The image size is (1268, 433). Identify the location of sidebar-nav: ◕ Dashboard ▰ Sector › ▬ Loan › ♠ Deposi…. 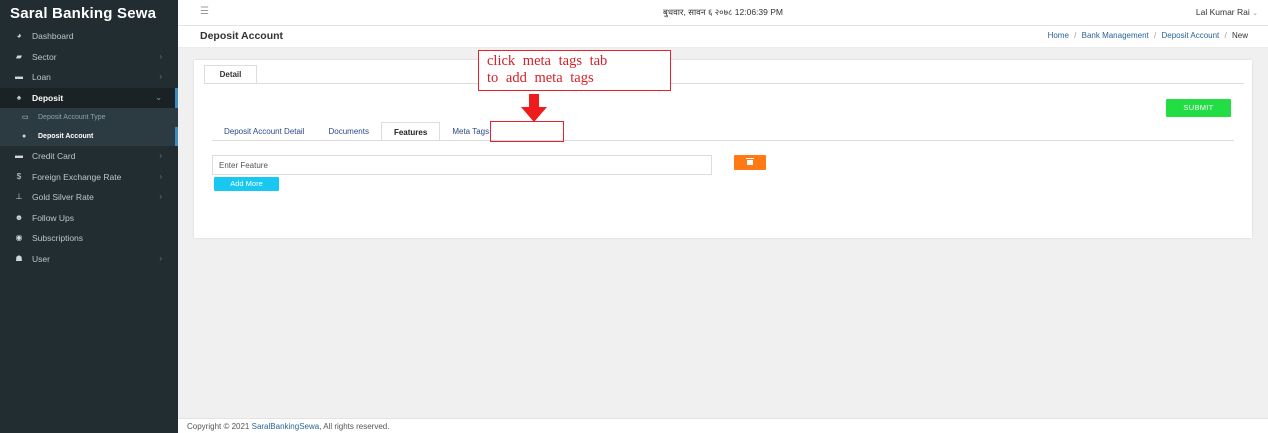
(89, 147).